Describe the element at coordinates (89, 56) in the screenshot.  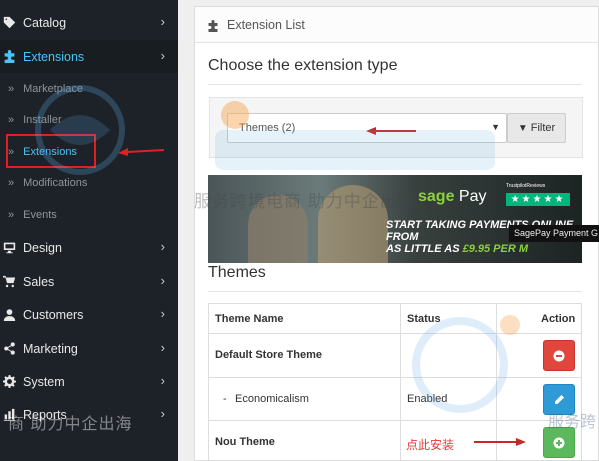
I see `sidebar-item-extensions: Extensions ›` at that location.